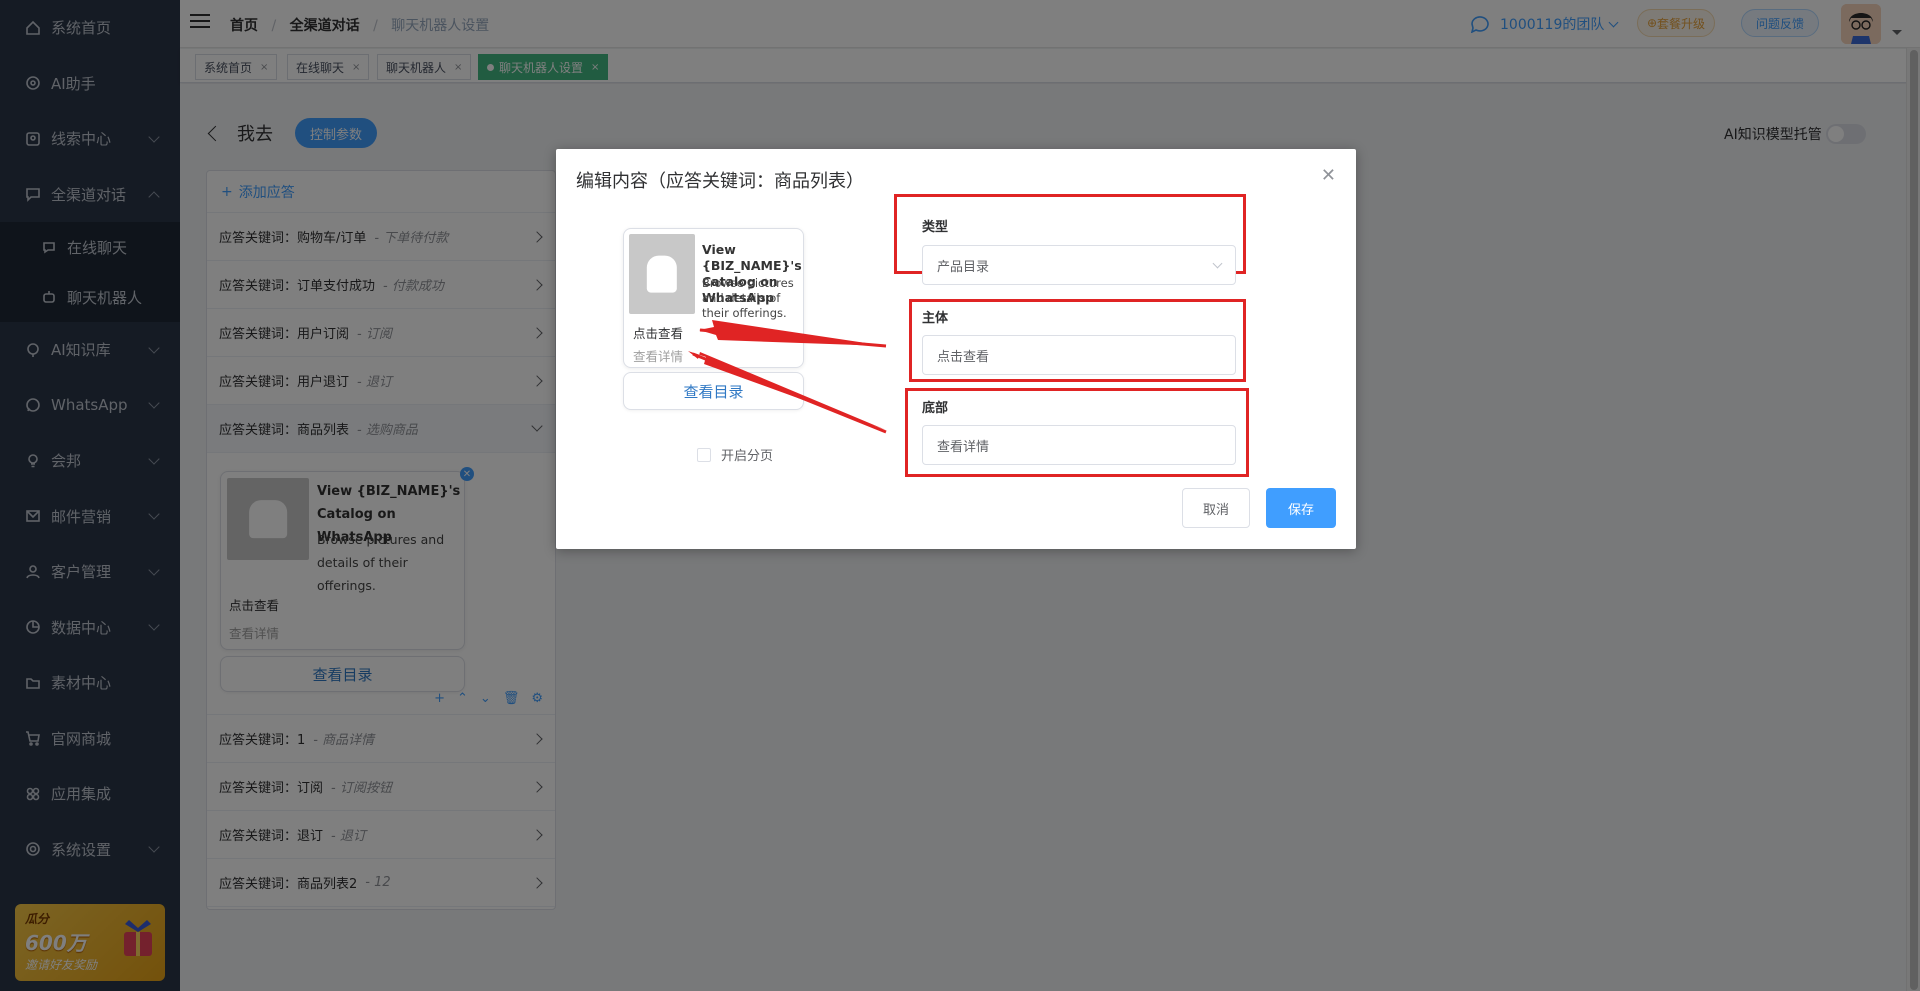  Describe the element at coordinates (963, 267) in the screenshot. I see `type-value: 产品目录` at that location.